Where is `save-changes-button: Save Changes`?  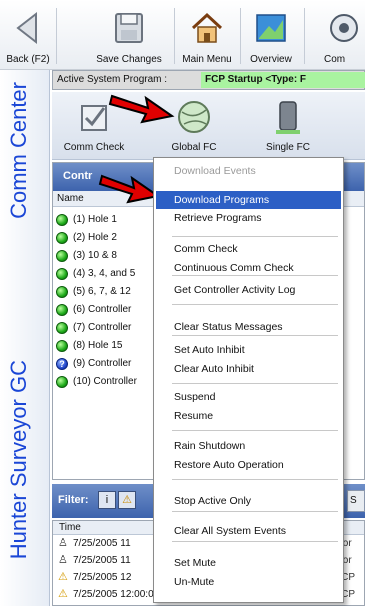
save-changes-button: Save Changes is located at coordinates (129, 36).